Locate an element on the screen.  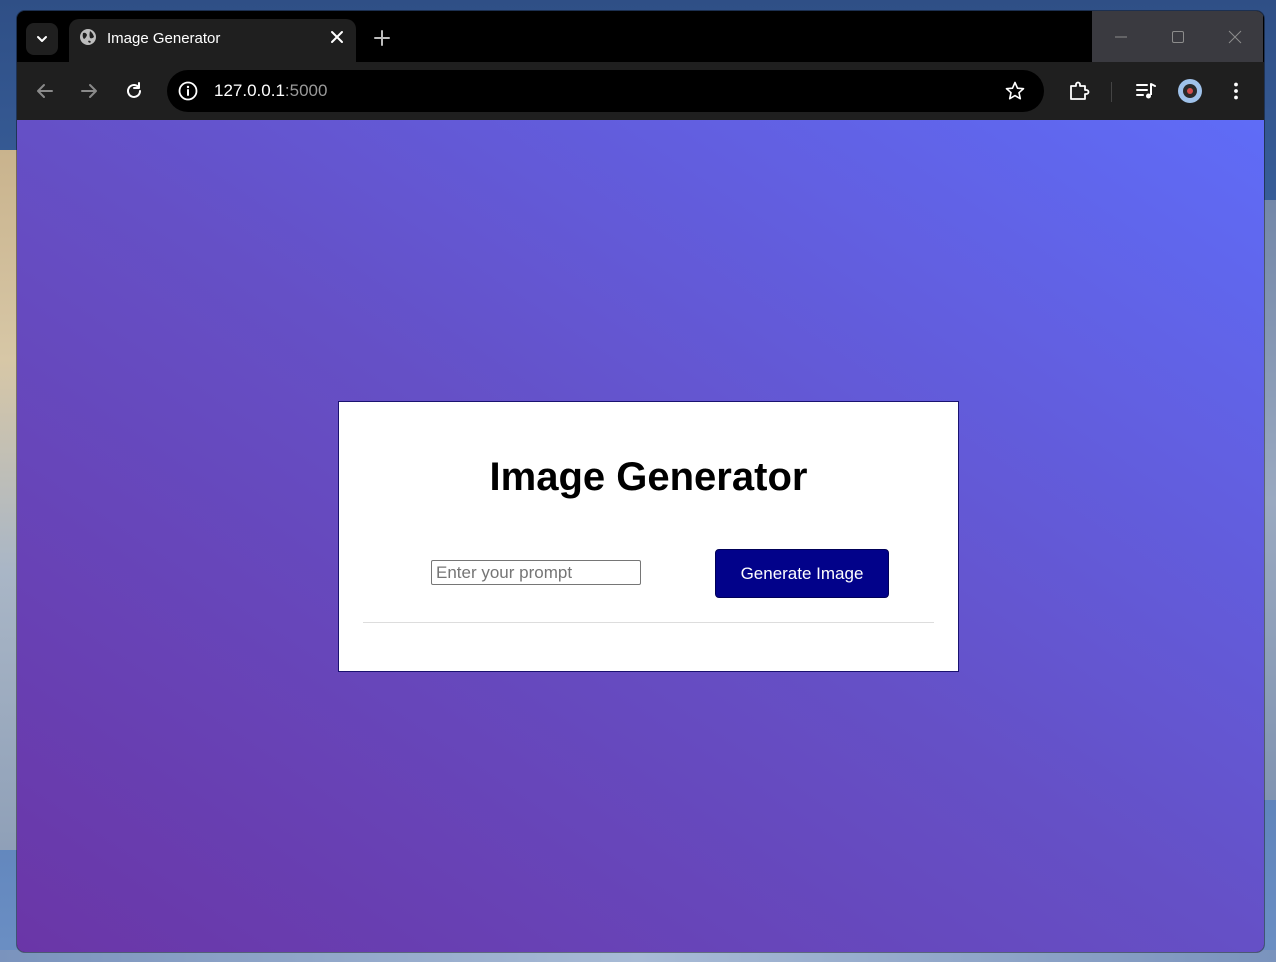
generator-card: Image Generator Generate Image is located at coordinates (648, 536).